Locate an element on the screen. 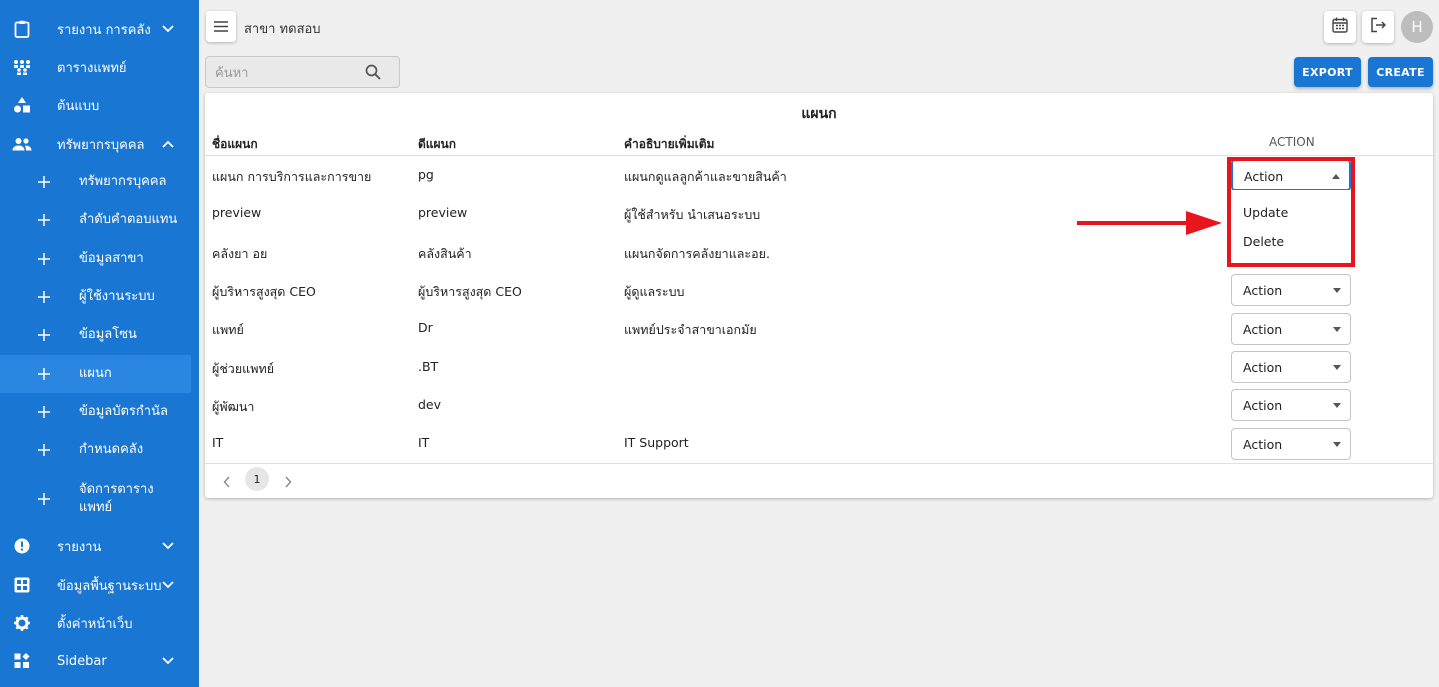 The width and height of the screenshot is (1439, 687). alert-circle-icon is located at coordinates (22, 546).